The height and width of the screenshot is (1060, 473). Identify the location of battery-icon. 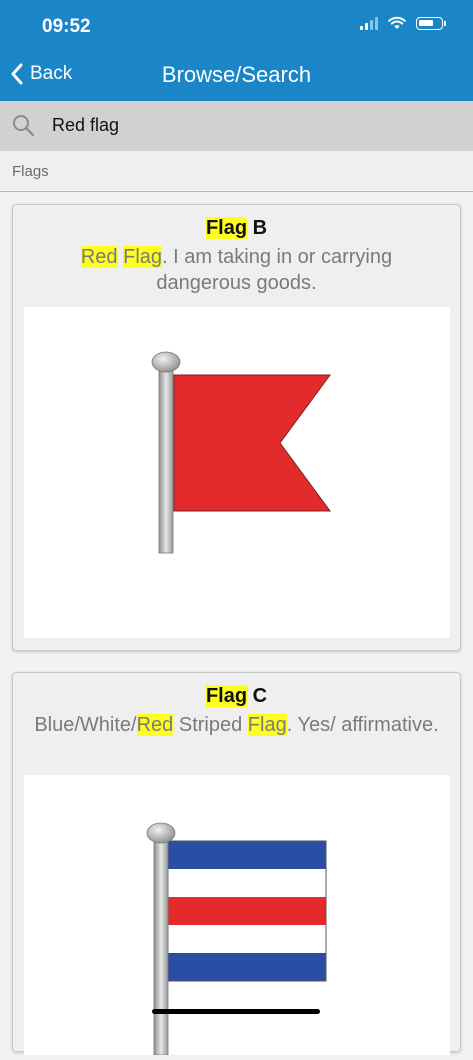
(431, 23).